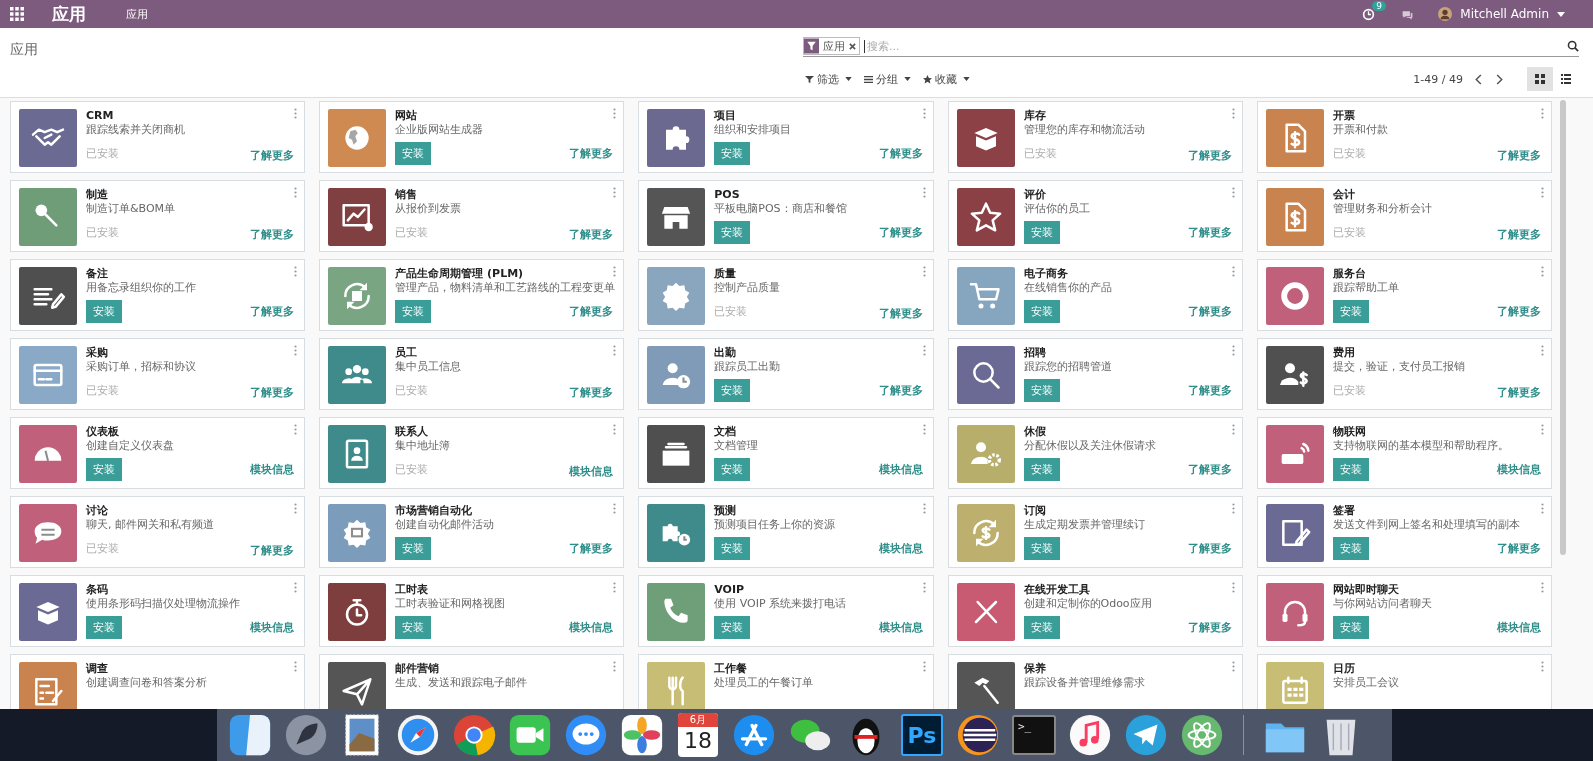 This screenshot has height=761, width=1593. Describe the element at coordinates (1504, 14) in the screenshot. I see `user-menu: Mitchell Admin` at that location.